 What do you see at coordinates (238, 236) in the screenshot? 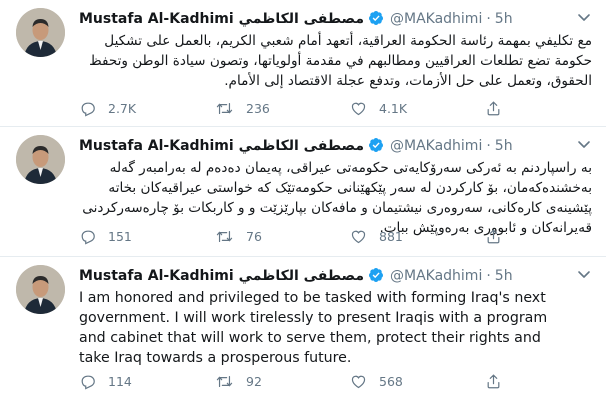
I see `retweet-button: 76` at bounding box center [238, 236].